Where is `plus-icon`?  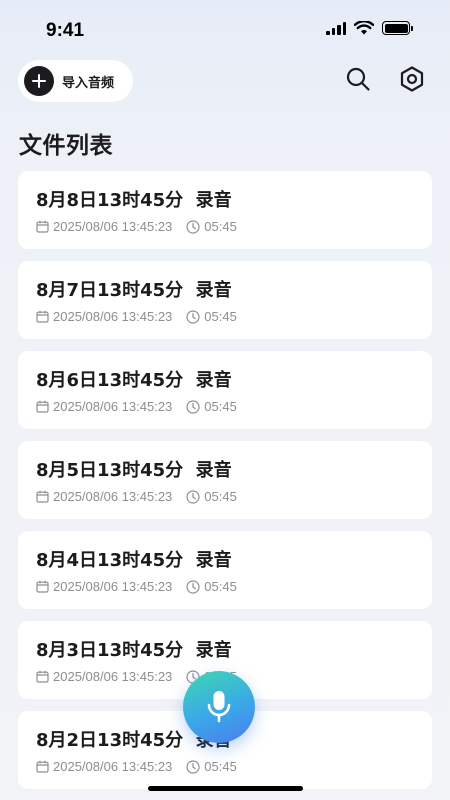
plus-icon is located at coordinates (39, 81).